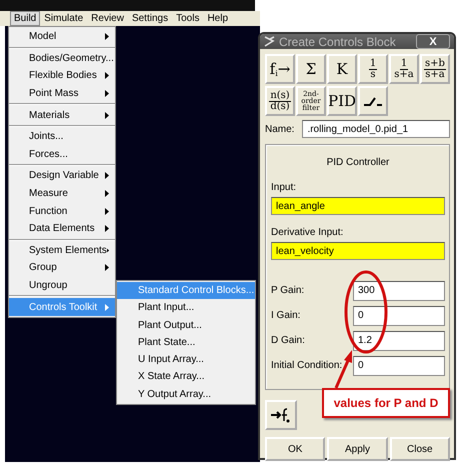 The image size is (461, 467). I want to click on field-label: D Gain:, so click(288, 340).